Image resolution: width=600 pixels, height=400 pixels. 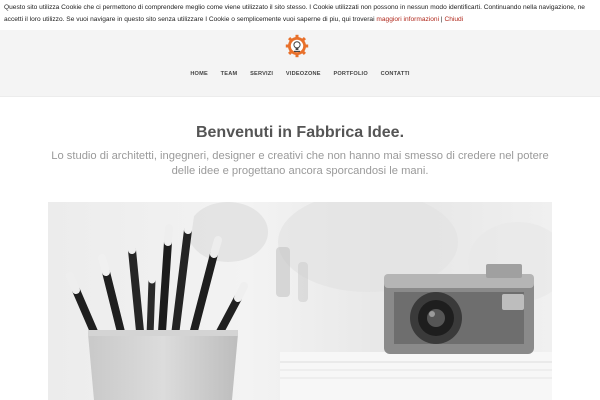 What do you see at coordinates (261, 74) in the screenshot?
I see `nav-item-servizi: SERVIZI` at bounding box center [261, 74].